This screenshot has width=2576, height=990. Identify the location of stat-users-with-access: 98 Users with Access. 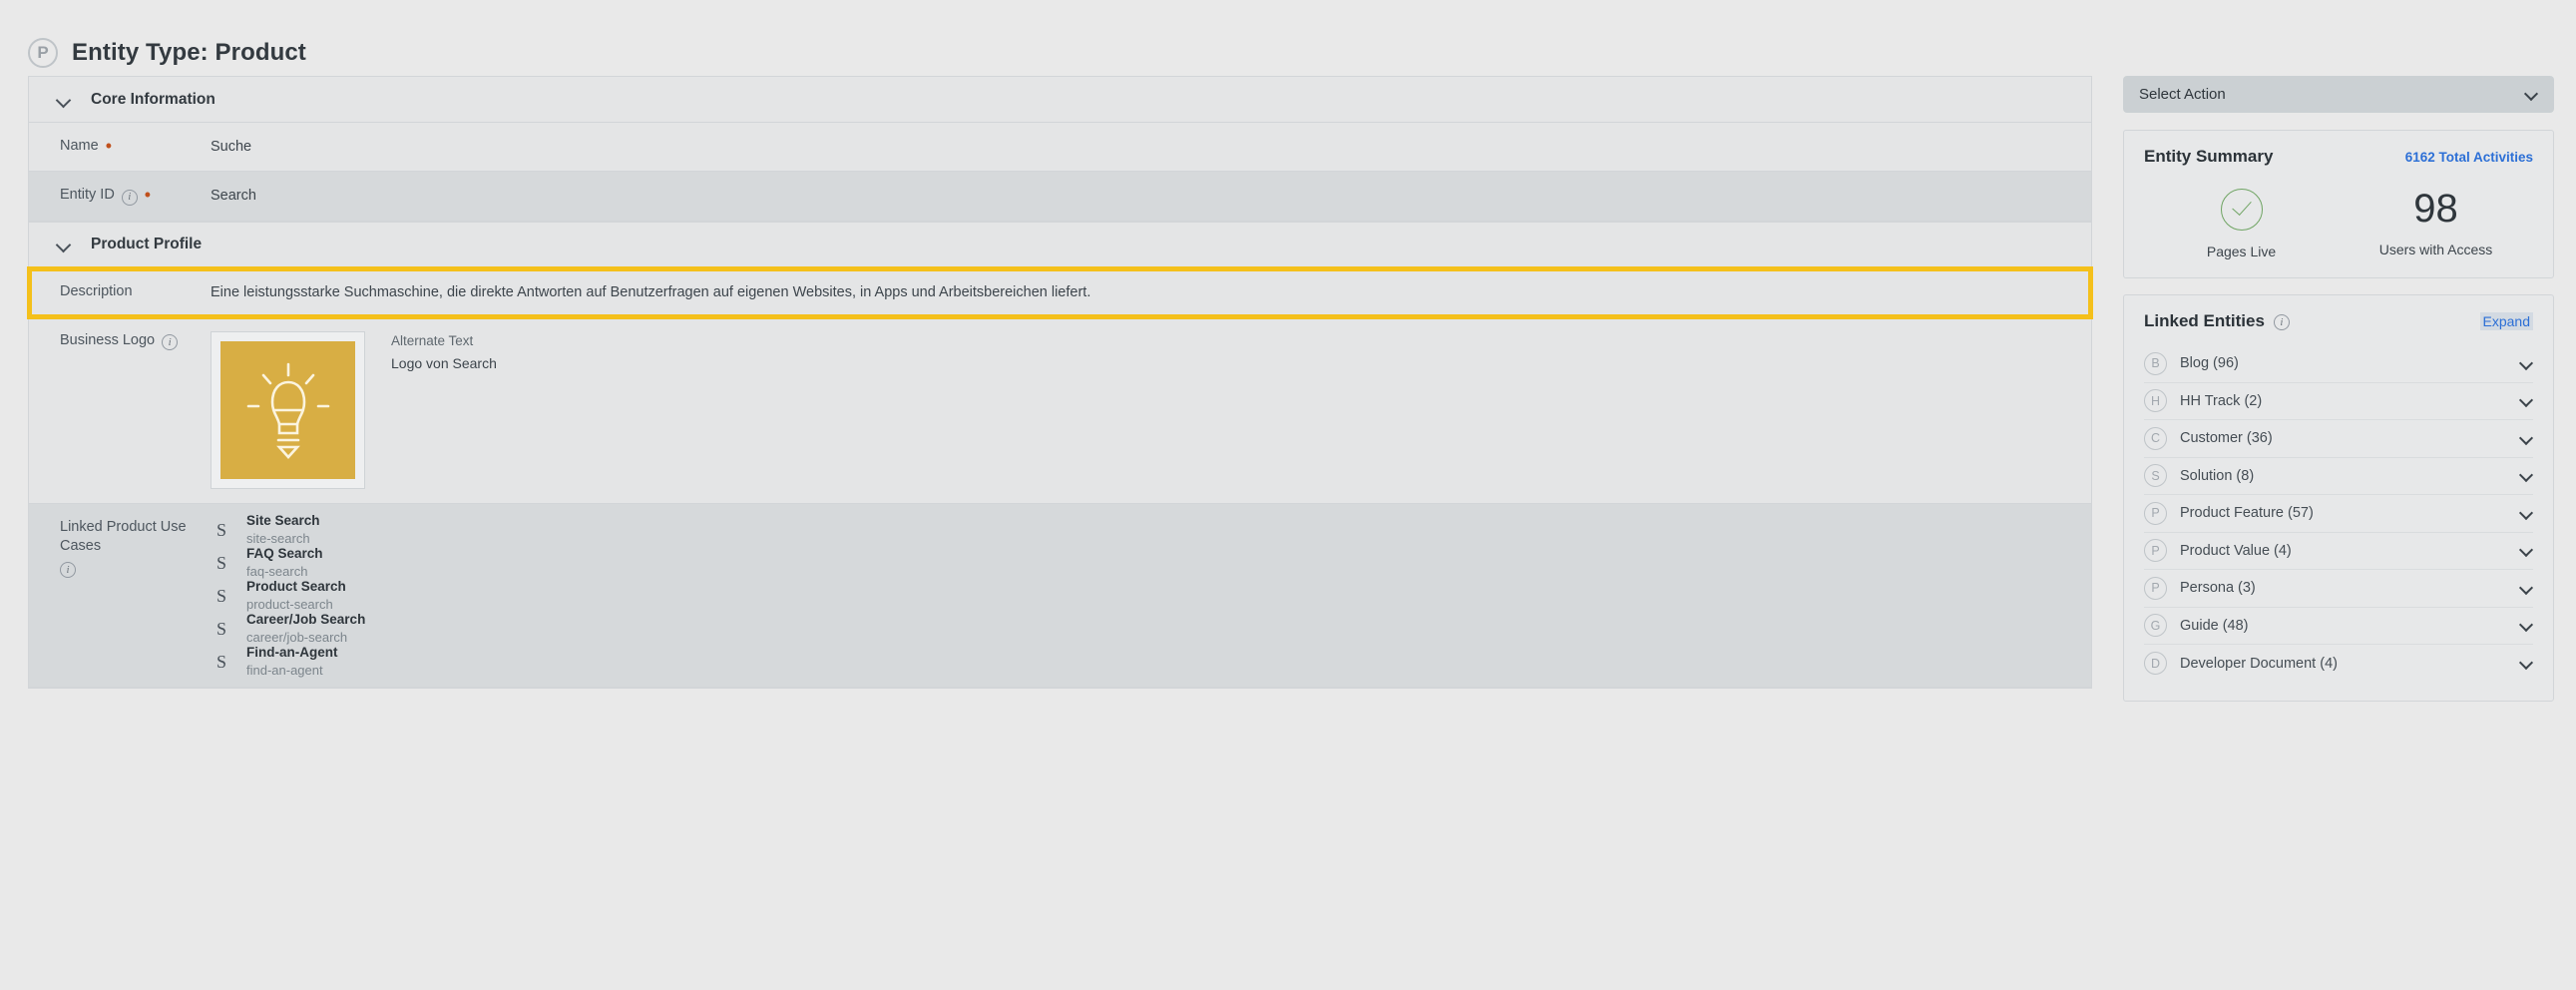
(2436, 224).